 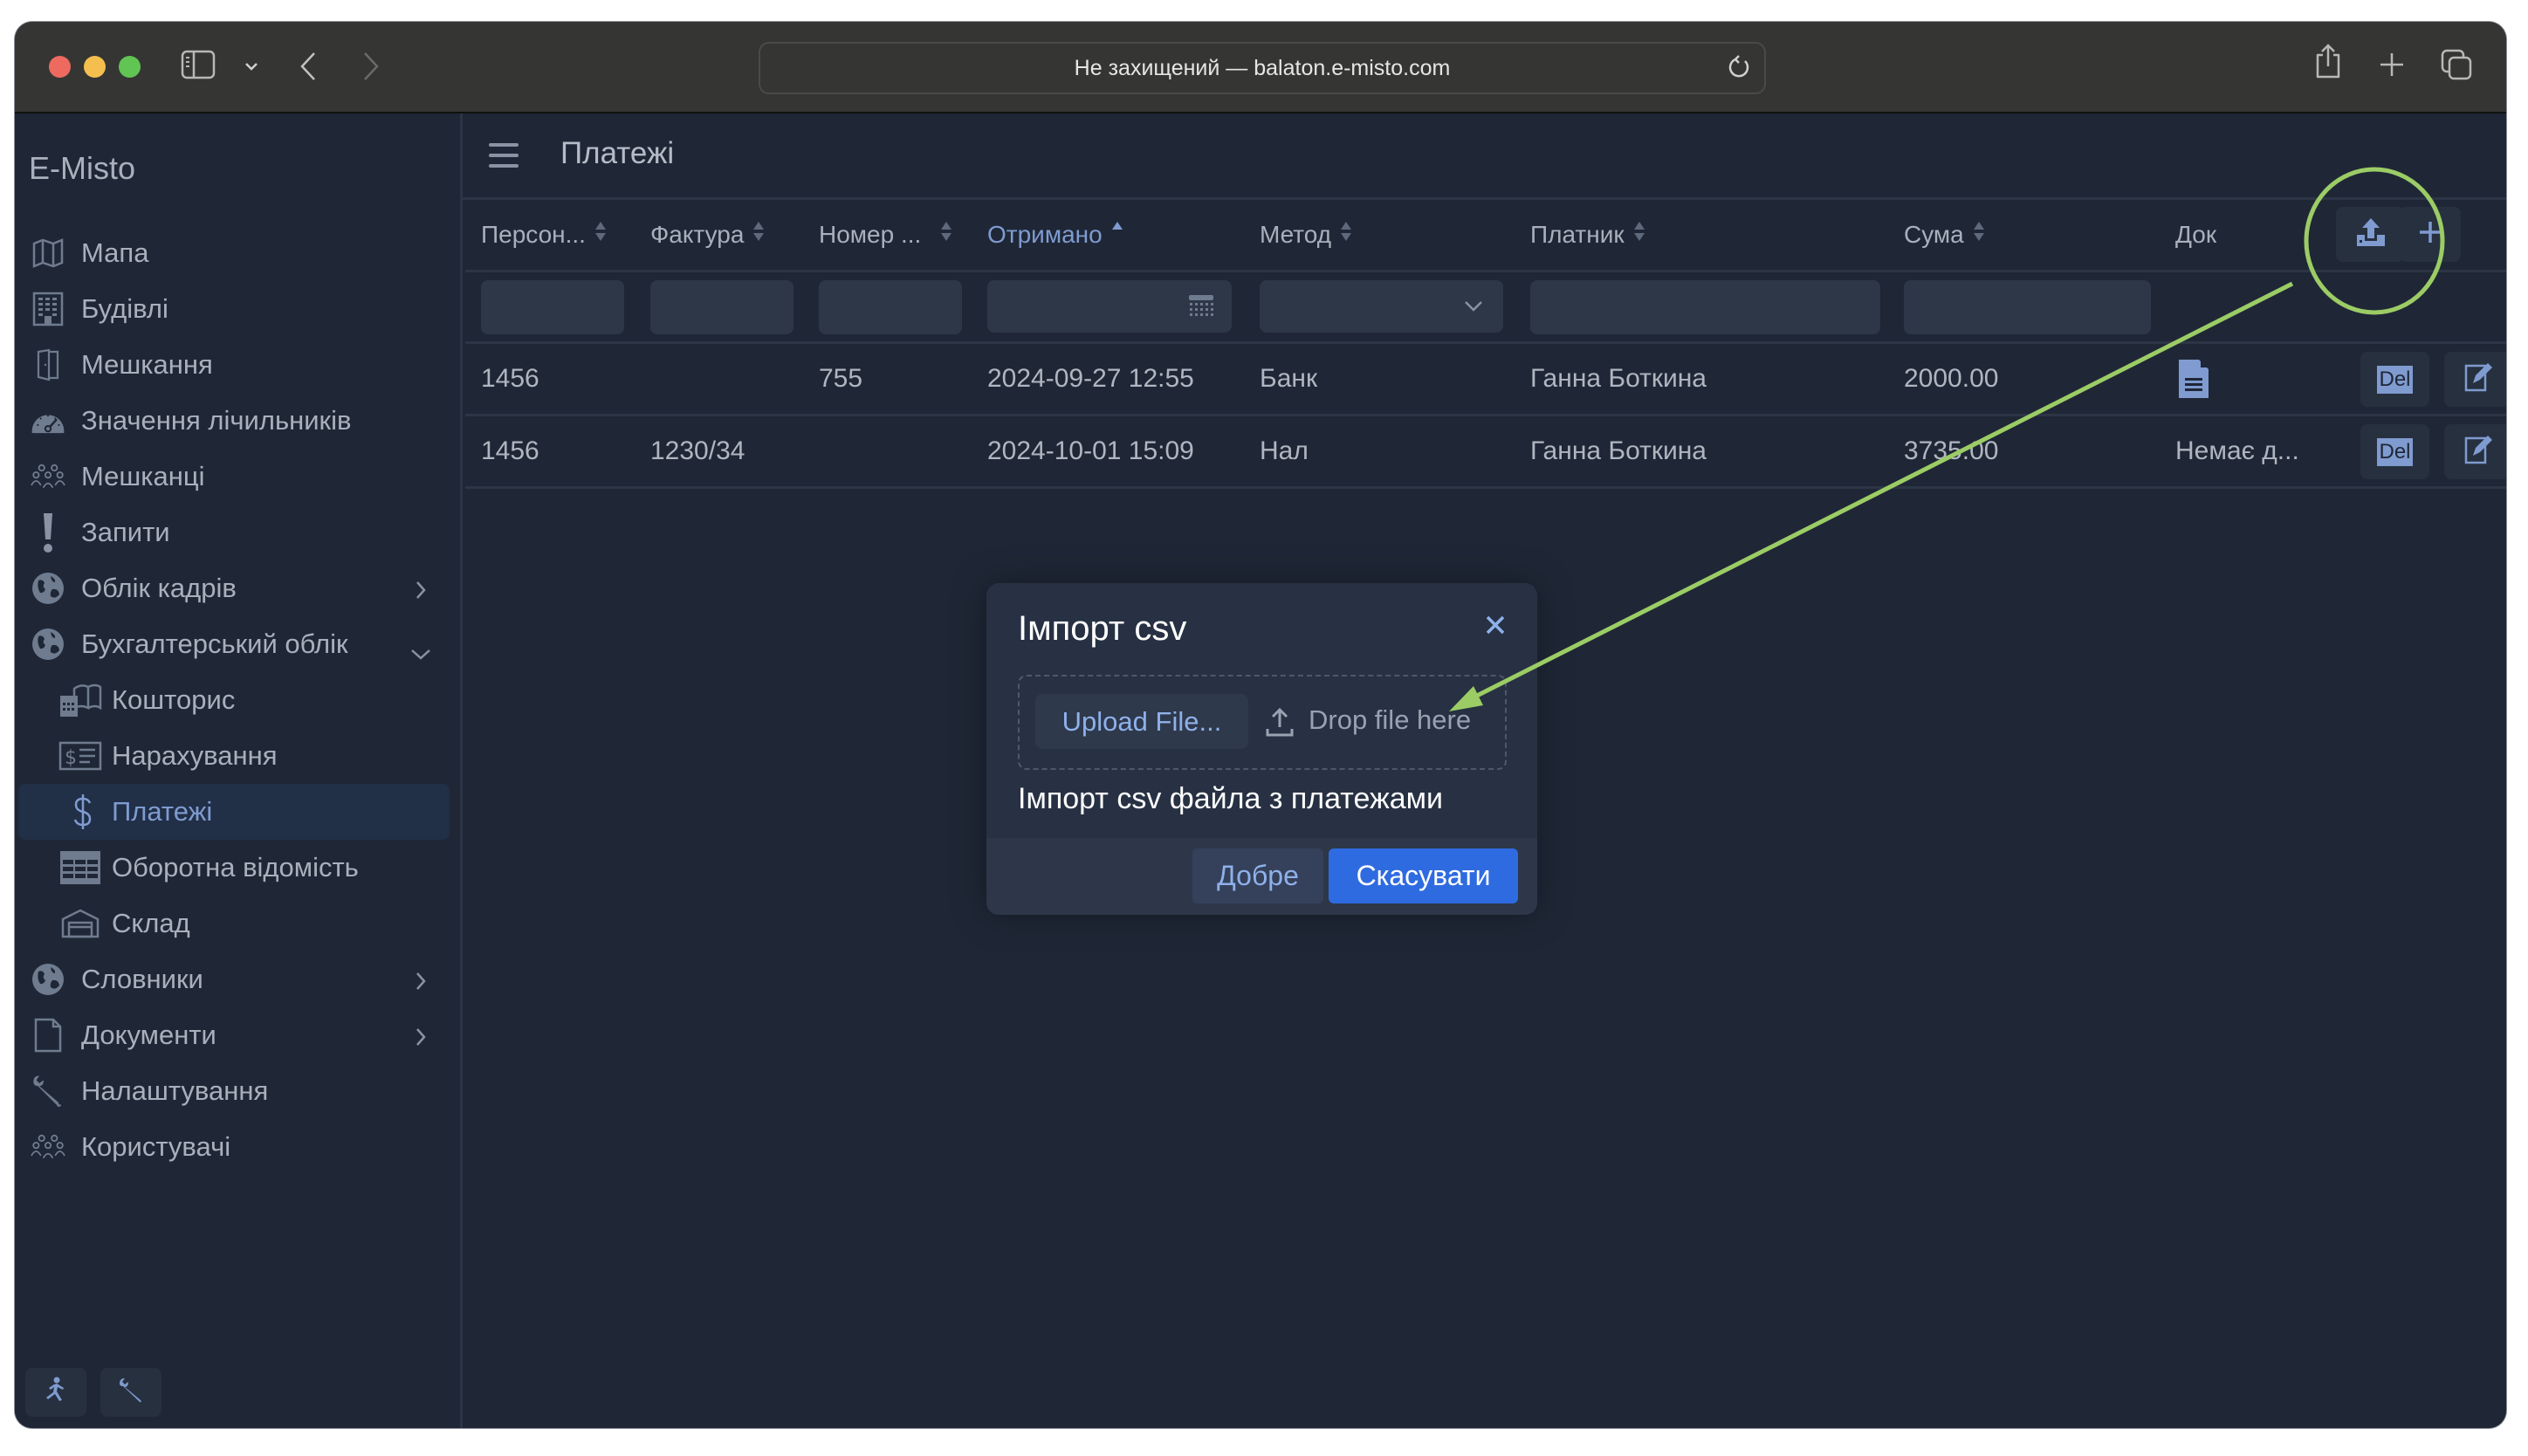 What do you see at coordinates (238, 532) in the screenshot?
I see `sidebar-item-requests: Запити` at bounding box center [238, 532].